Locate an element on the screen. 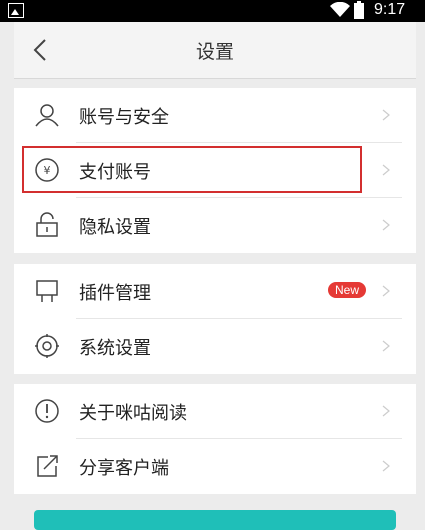  unlock-icon is located at coordinates (47, 224).